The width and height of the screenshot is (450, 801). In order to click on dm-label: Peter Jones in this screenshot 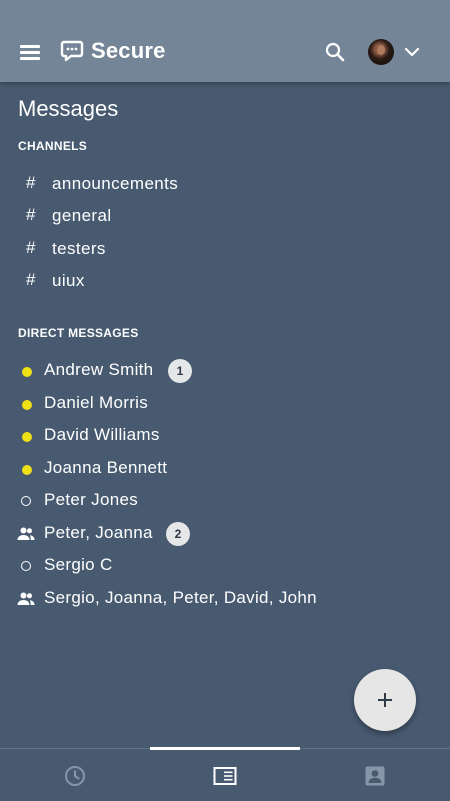, I will do `click(91, 499)`.